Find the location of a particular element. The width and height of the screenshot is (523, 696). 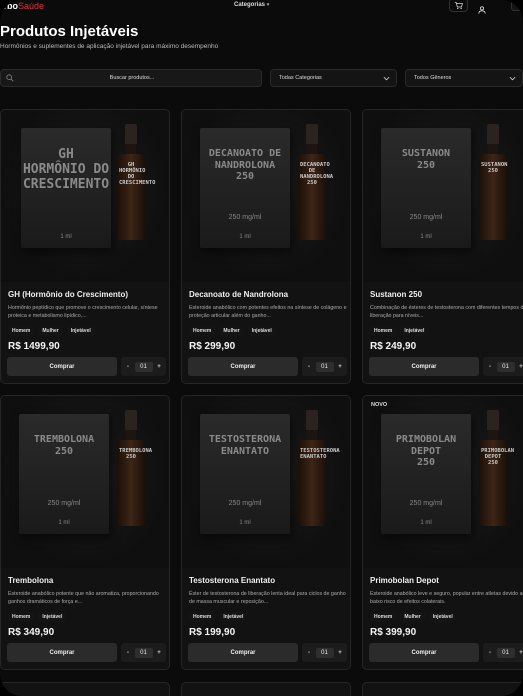

box-label: DECANOATO DE NANDROLONA 250 is located at coordinates (245, 165).